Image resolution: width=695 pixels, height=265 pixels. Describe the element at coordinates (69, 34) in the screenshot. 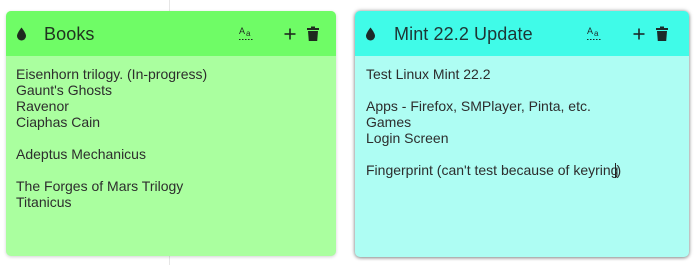

I see `note-title: Books` at that location.